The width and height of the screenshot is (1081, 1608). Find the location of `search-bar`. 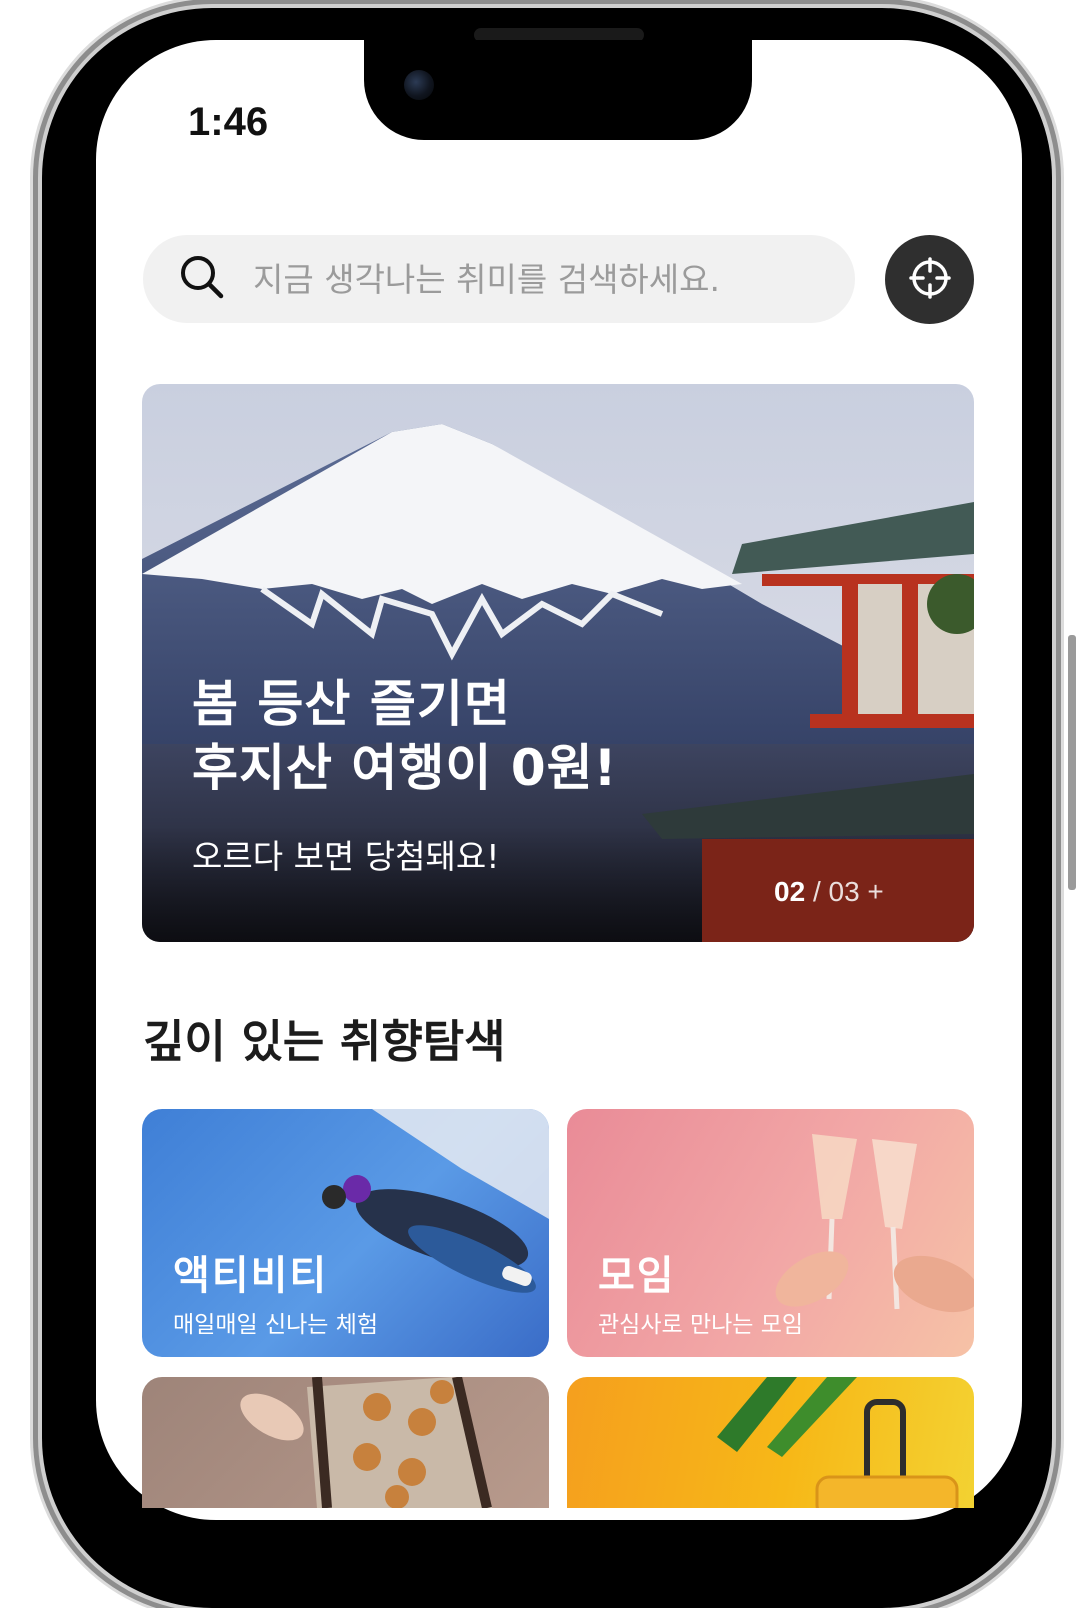

search-bar is located at coordinates (499, 279).